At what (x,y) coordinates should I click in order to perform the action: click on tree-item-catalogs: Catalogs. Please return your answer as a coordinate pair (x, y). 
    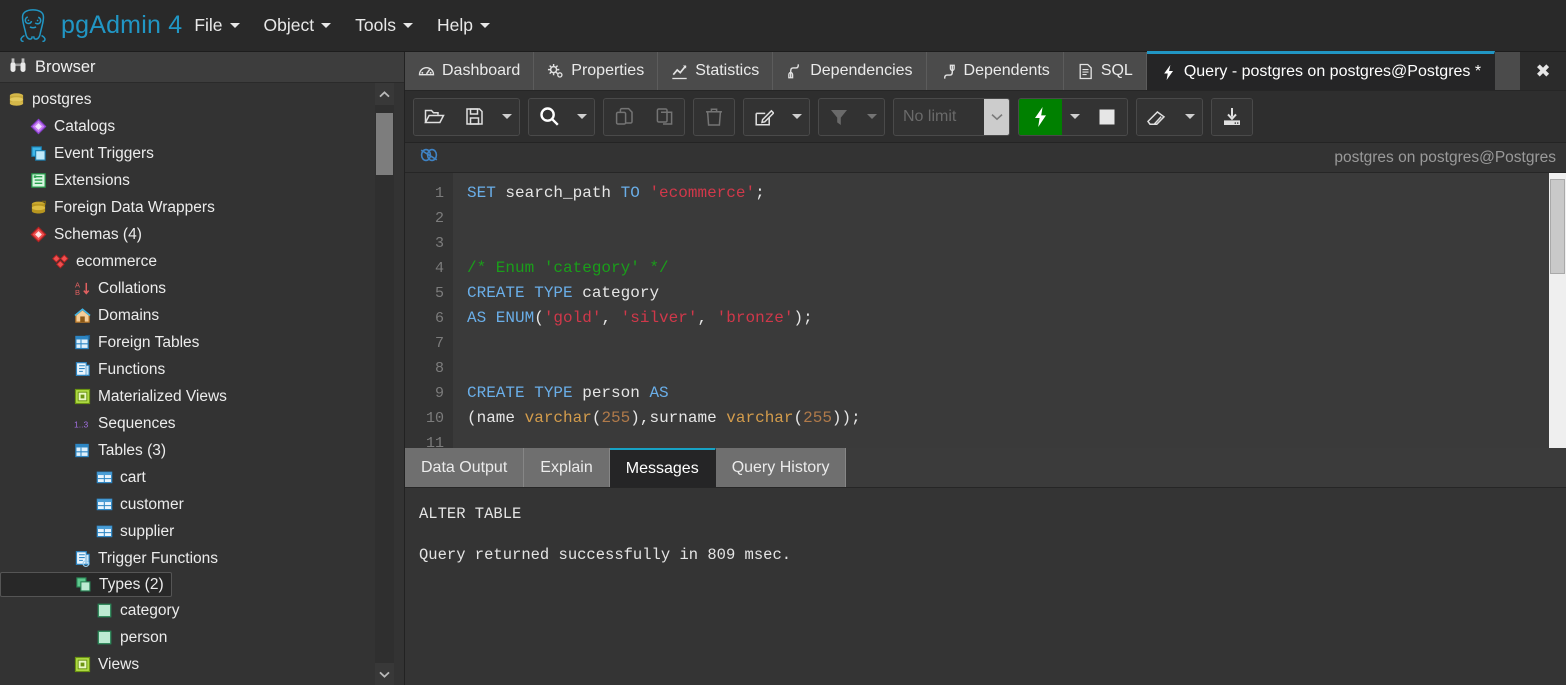
    Looking at the image, I should click on (202, 126).